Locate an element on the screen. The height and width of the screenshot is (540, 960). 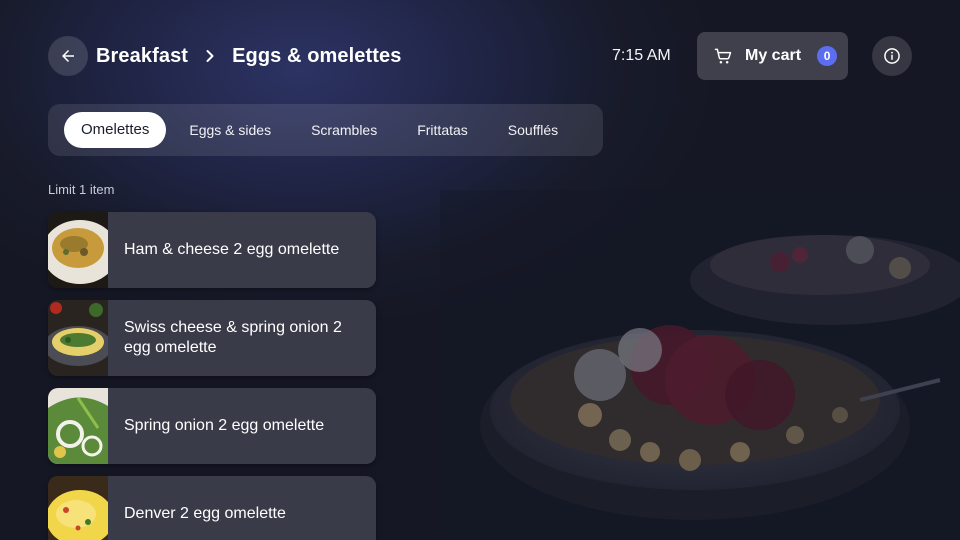
tab-frittatas: Frittatas is located at coordinates (442, 130).